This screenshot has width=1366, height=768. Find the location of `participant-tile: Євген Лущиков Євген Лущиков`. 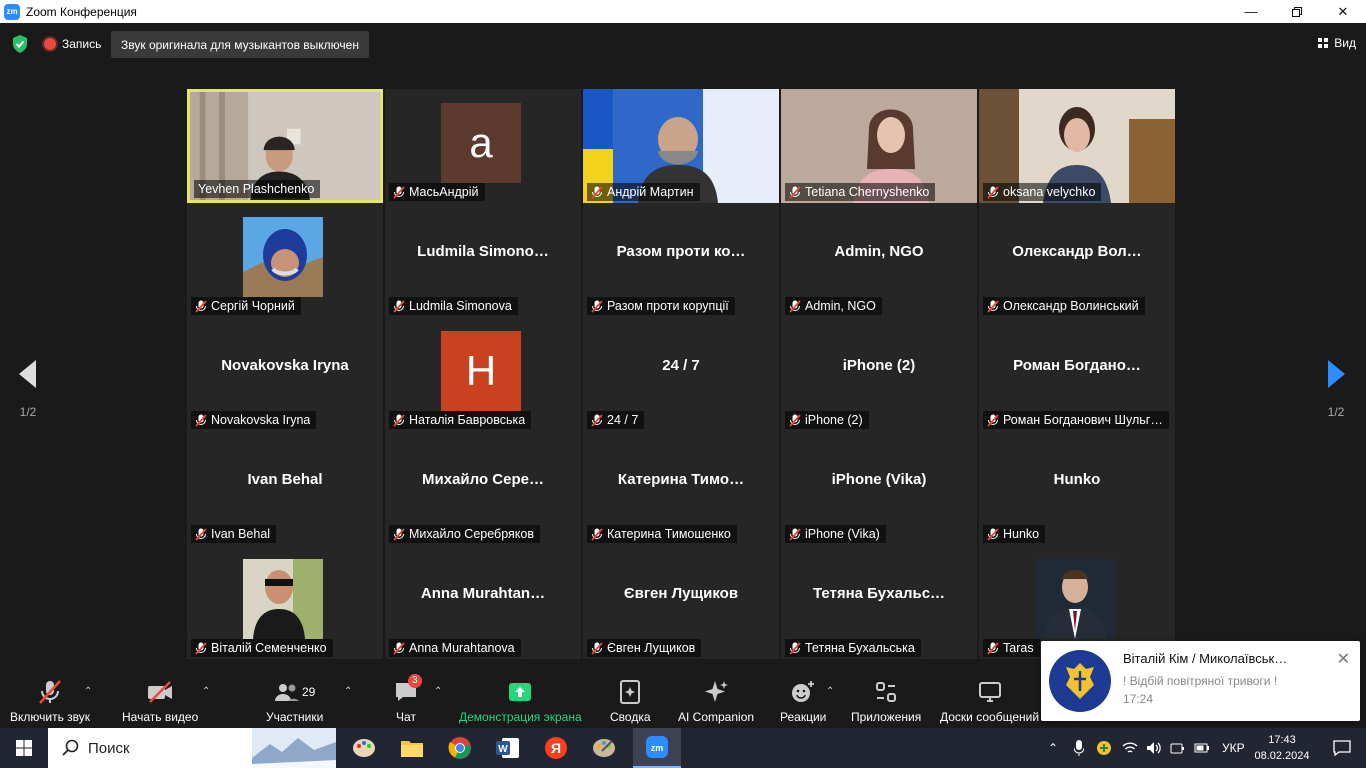

participant-tile: Євген Лущиков Євген Лущиков is located at coordinates (681, 602).